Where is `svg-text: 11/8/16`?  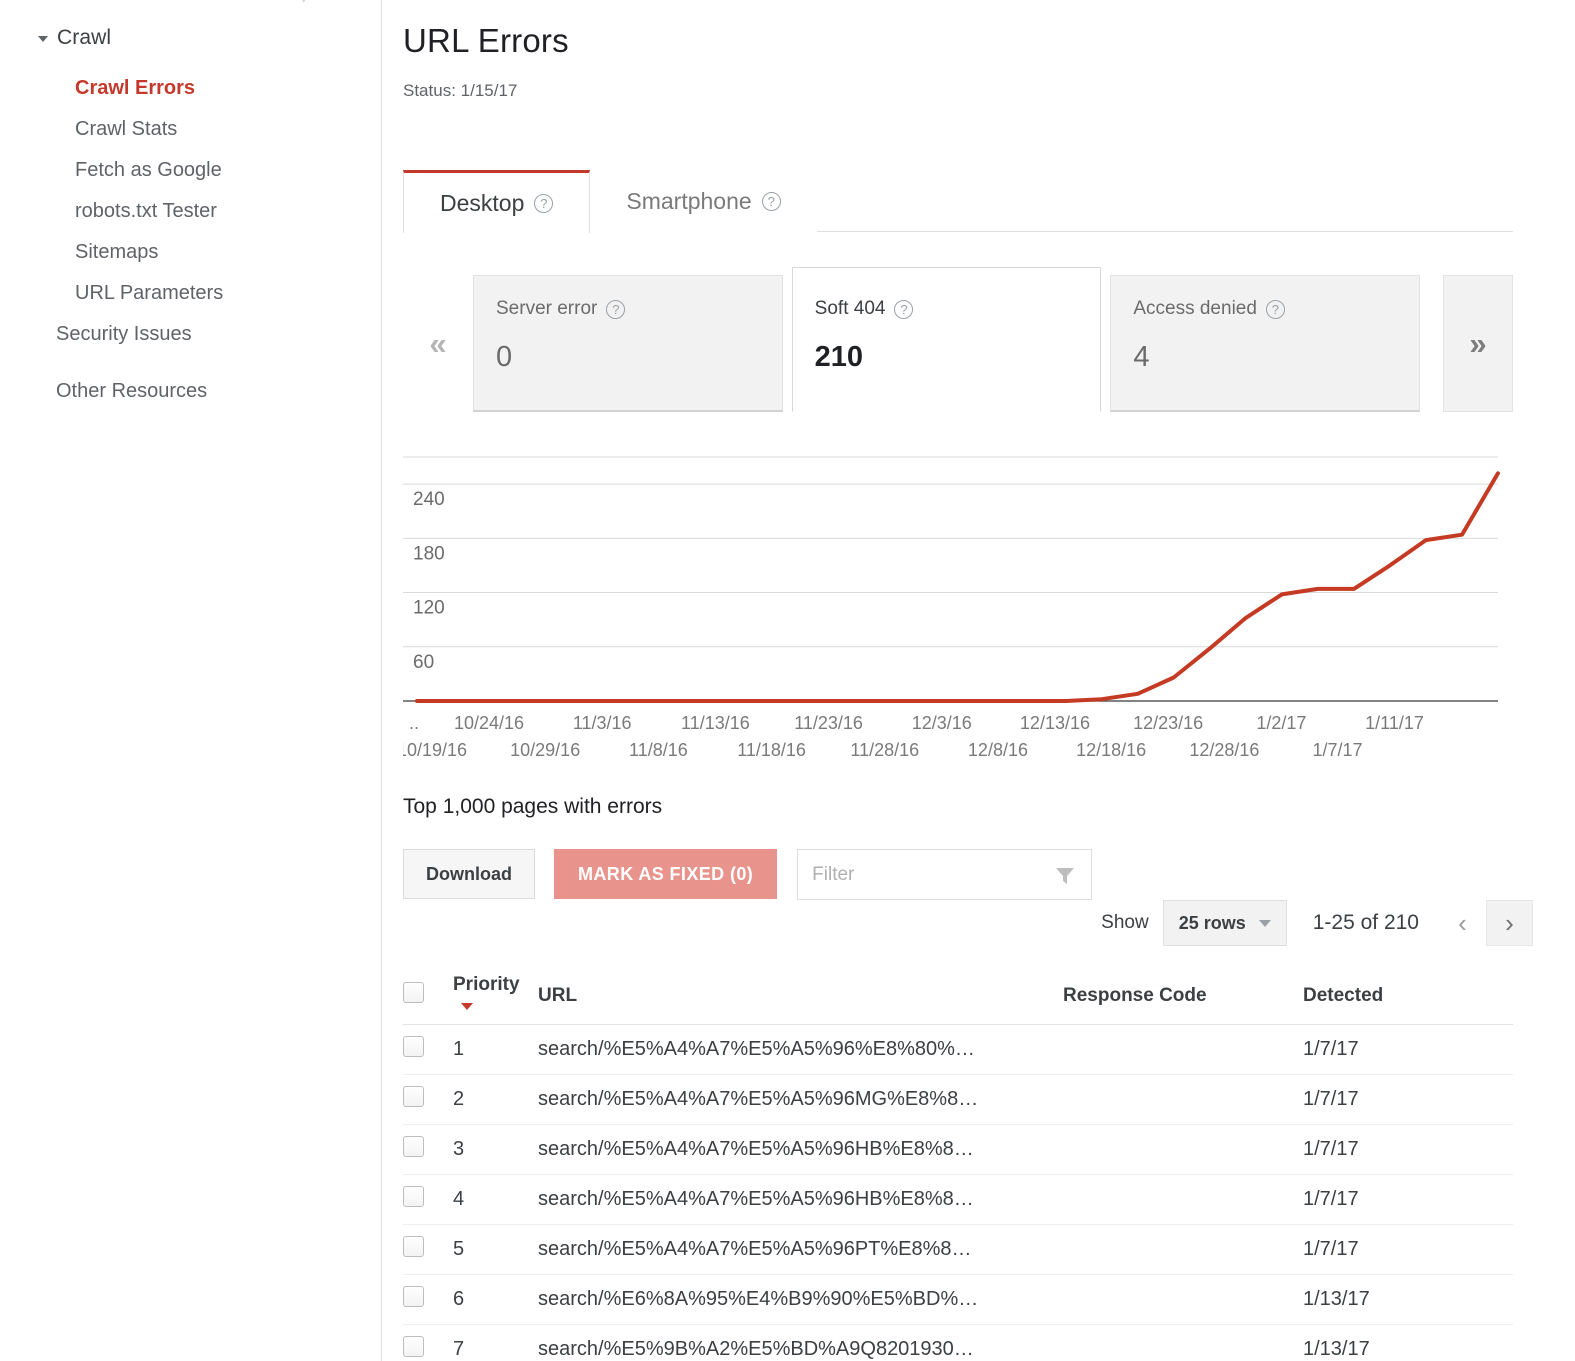 svg-text: 11/8/16 is located at coordinates (658, 750).